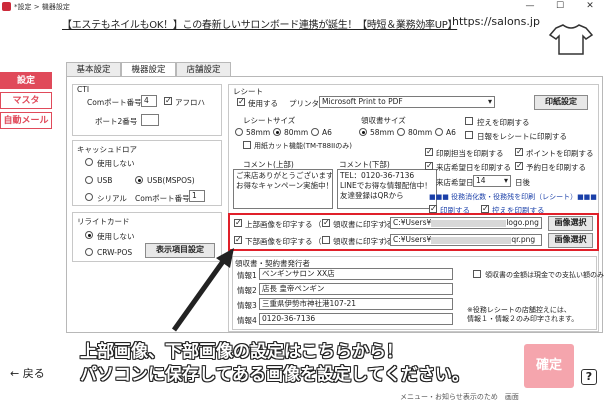 This screenshot has height=402, width=605. I want to click on bottom-image-path-input: C:¥Users¥ qr.png, so click(466, 240).